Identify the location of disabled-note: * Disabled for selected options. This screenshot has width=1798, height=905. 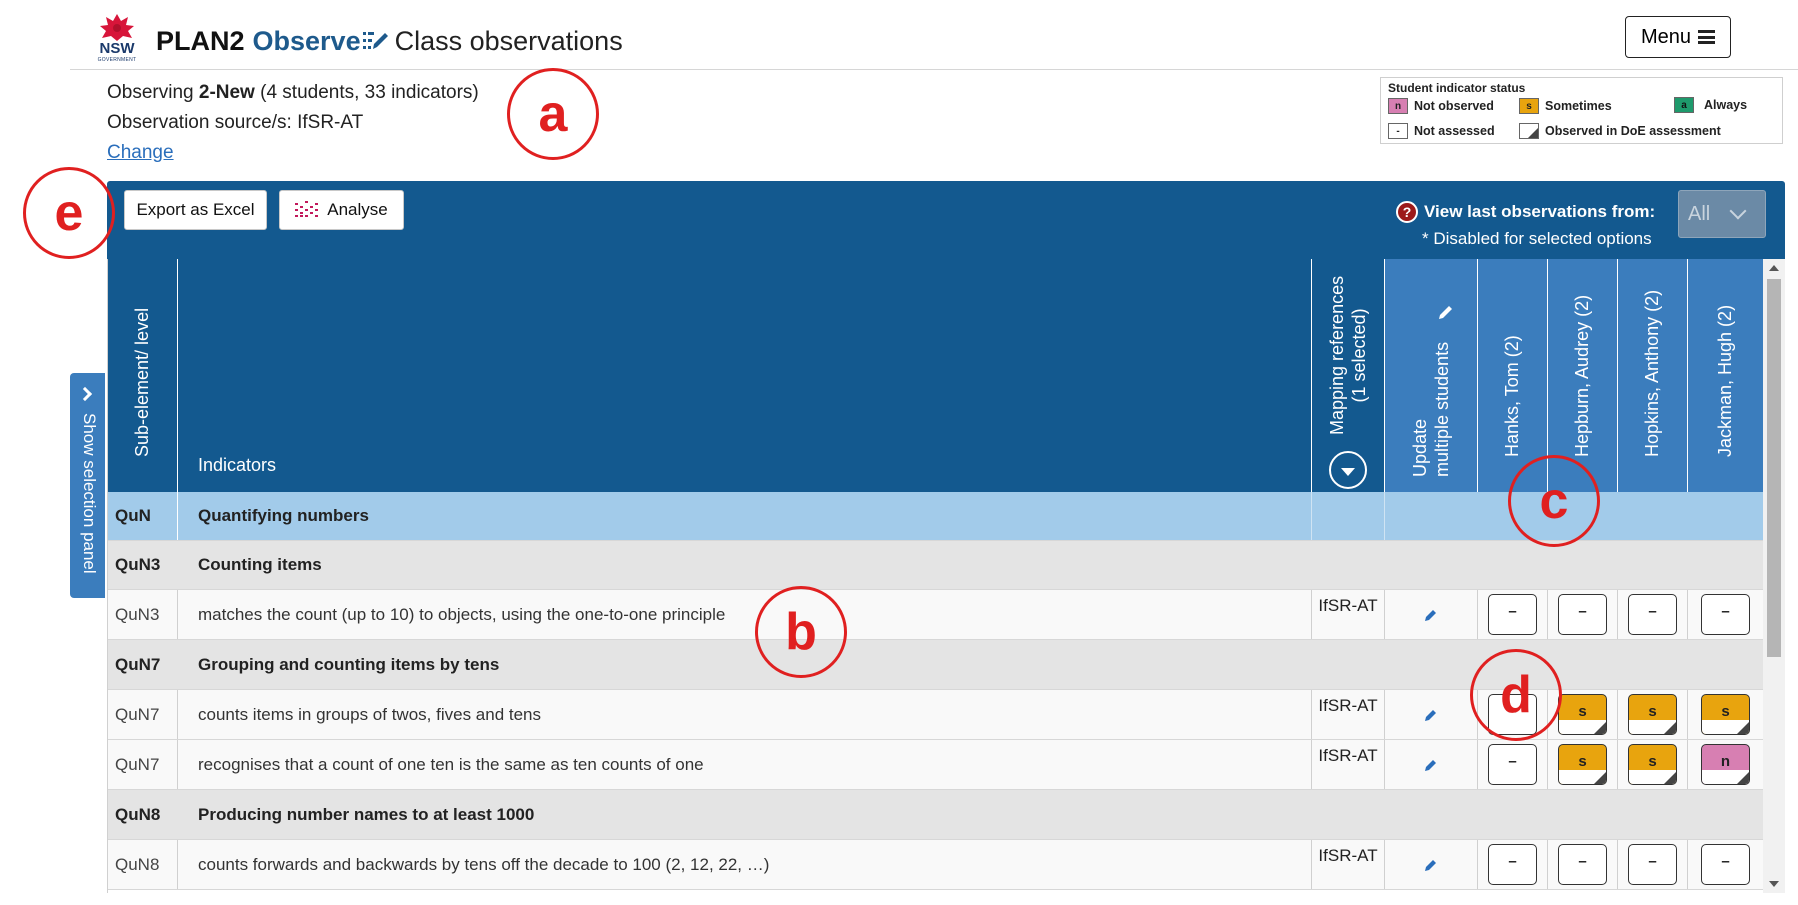
(1537, 238).